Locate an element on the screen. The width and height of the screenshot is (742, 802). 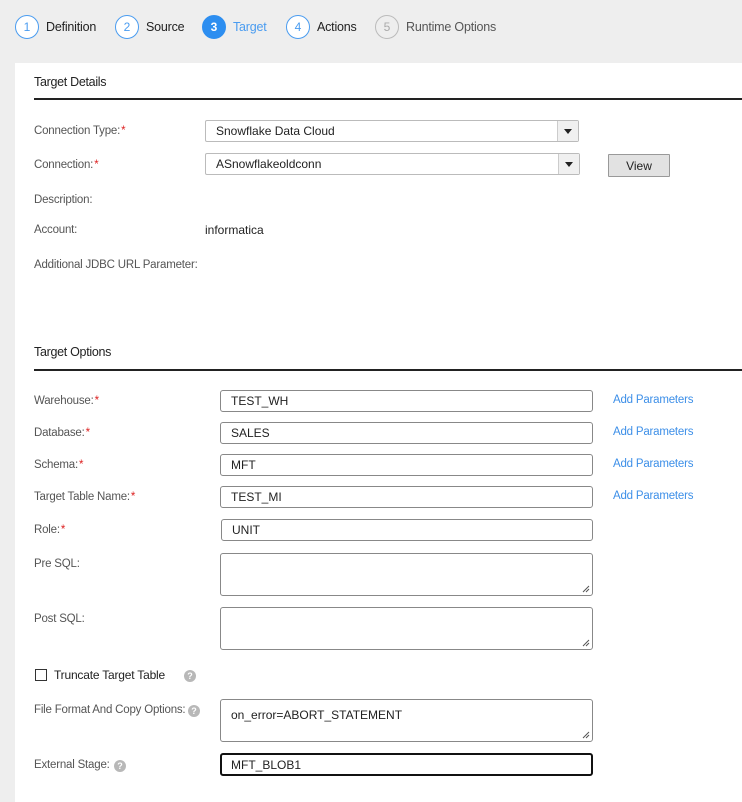
step-number: 3 is located at coordinates (214, 27).